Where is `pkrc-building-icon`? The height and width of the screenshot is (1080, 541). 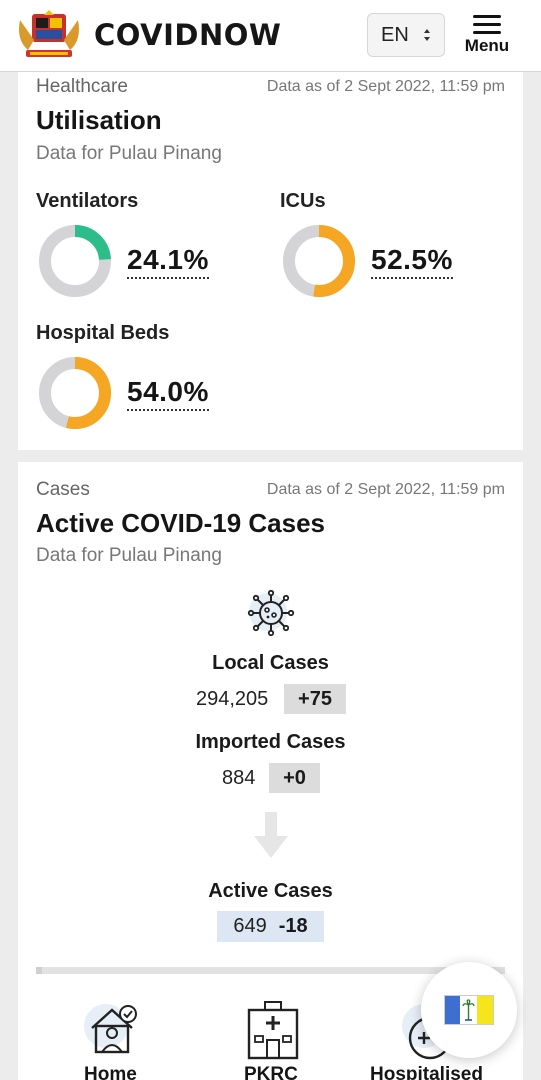 pkrc-building-icon is located at coordinates (273, 1030).